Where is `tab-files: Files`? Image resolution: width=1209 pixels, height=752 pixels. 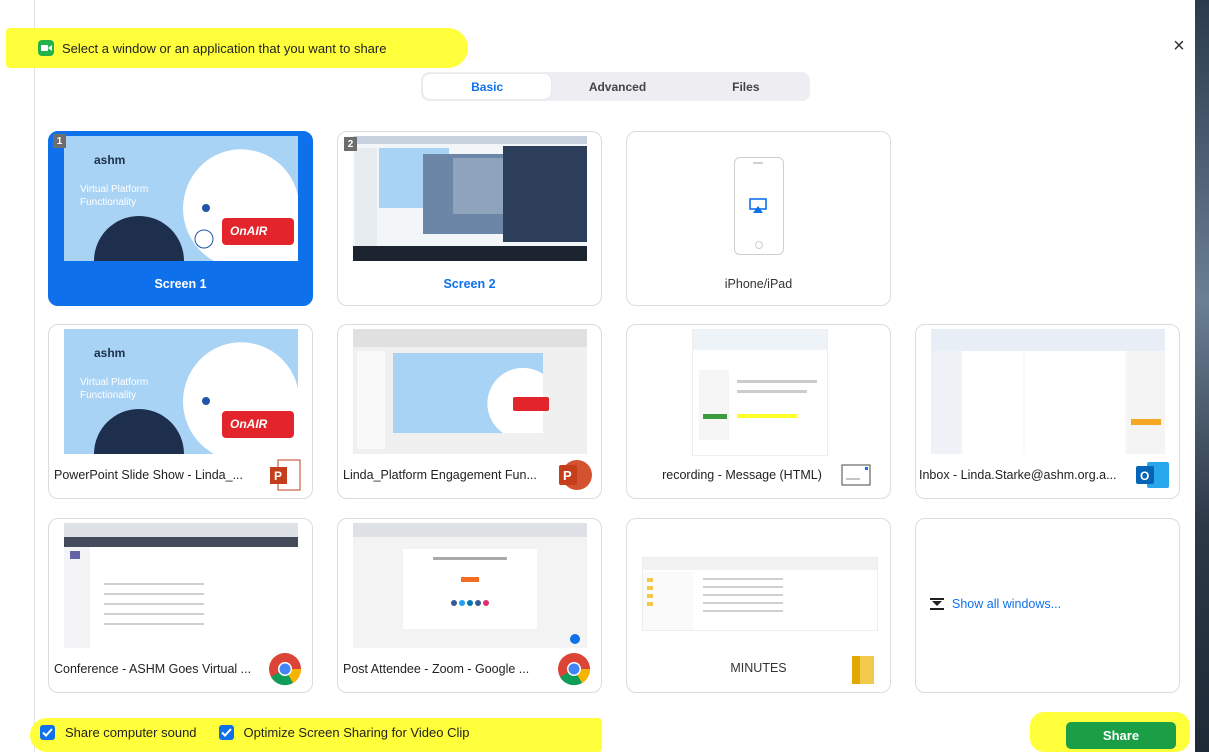 tab-files: Files is located at coordinates (746, 86).